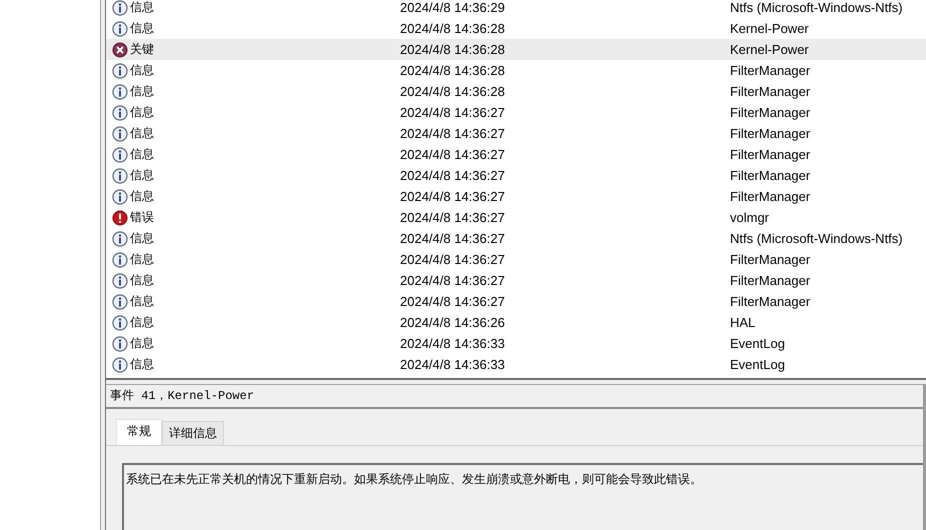 The width and height of the screenshot is (926, 530). I want to click on critical-icon, so click(120, 50).